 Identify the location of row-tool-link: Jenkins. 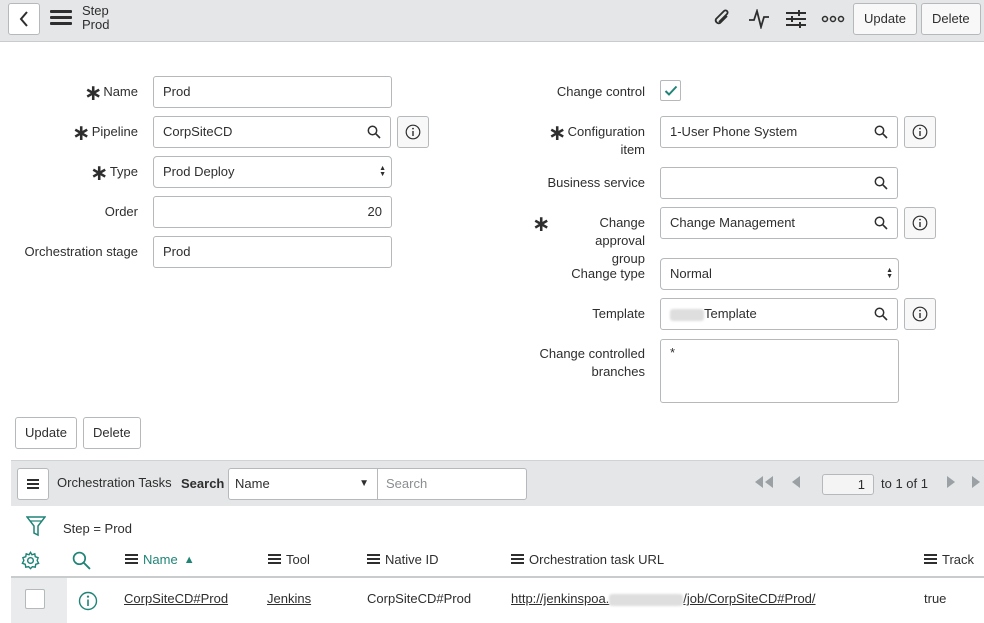
(289, 598).